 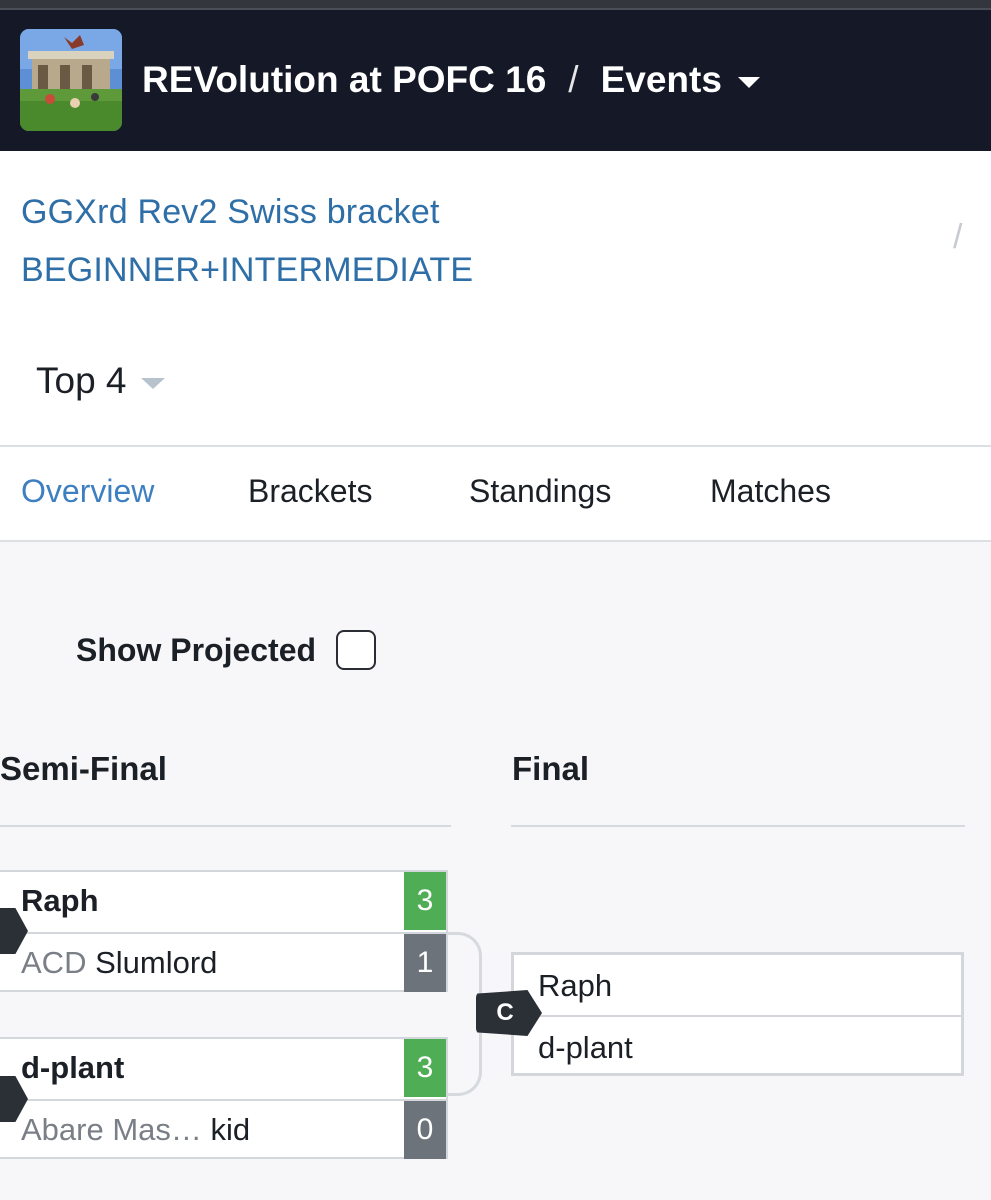 I want to click on final-match: Raph d-plant, so click(x=737, y=1014).